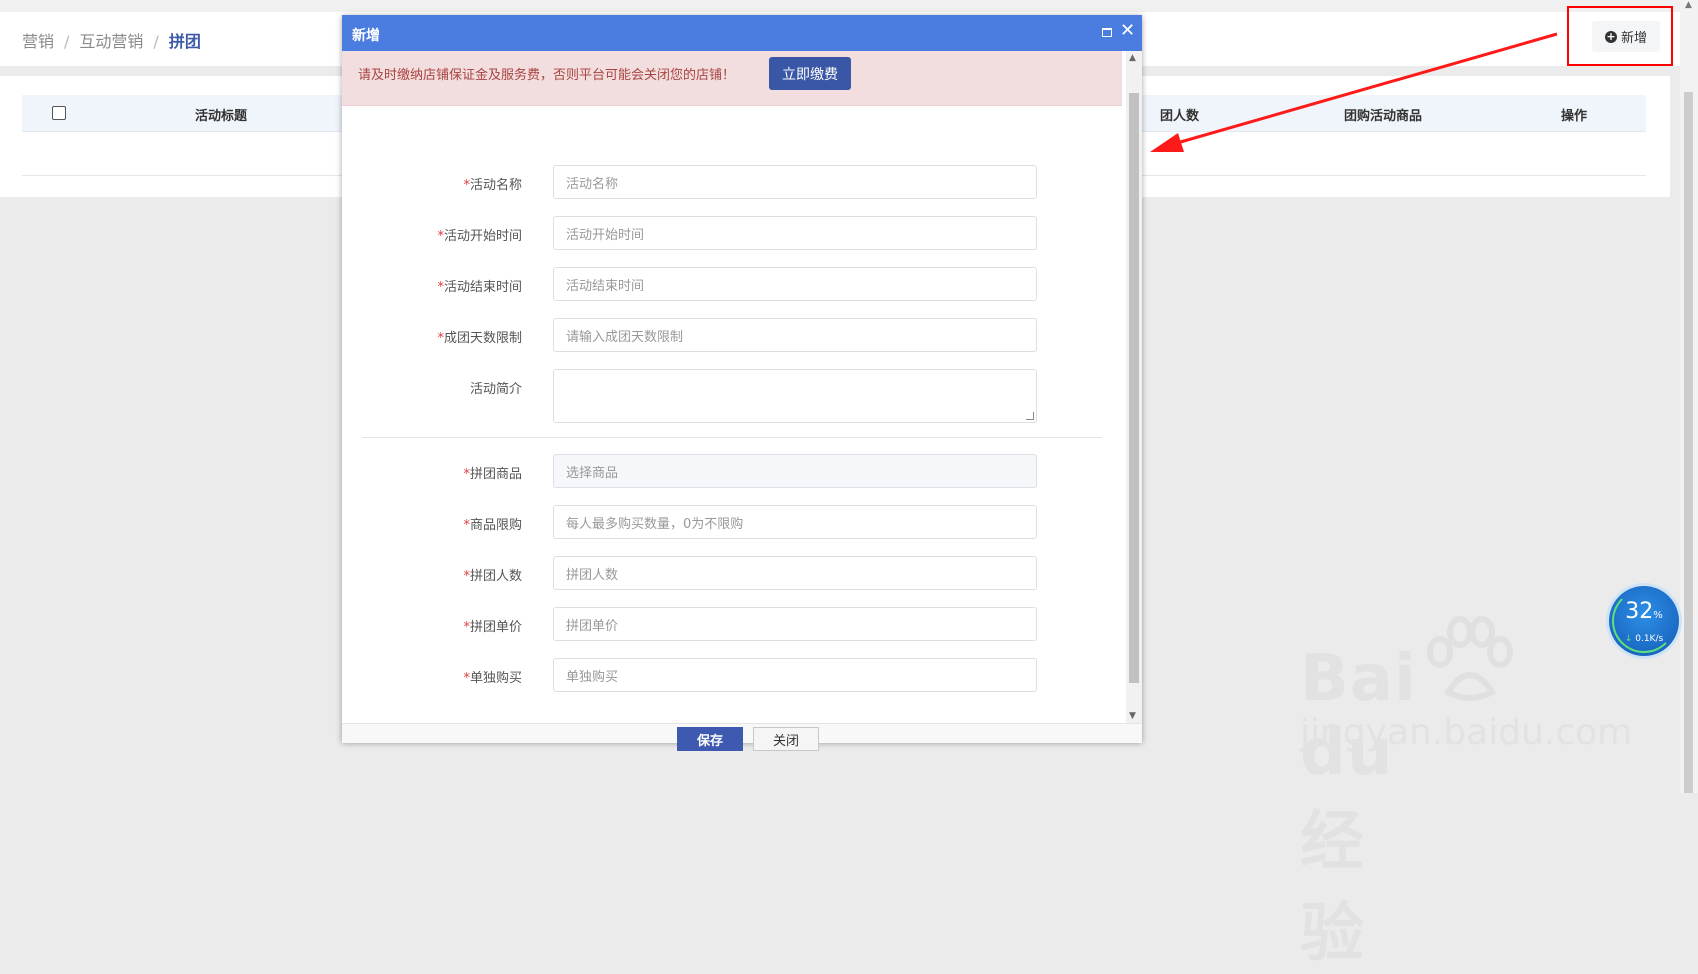 The width and height of the screenshot is (1698, 974). What do you see at coordinates (1107, 32) in the screenshot?
I see `maximize-icon` at bounding box center [1107, 32].